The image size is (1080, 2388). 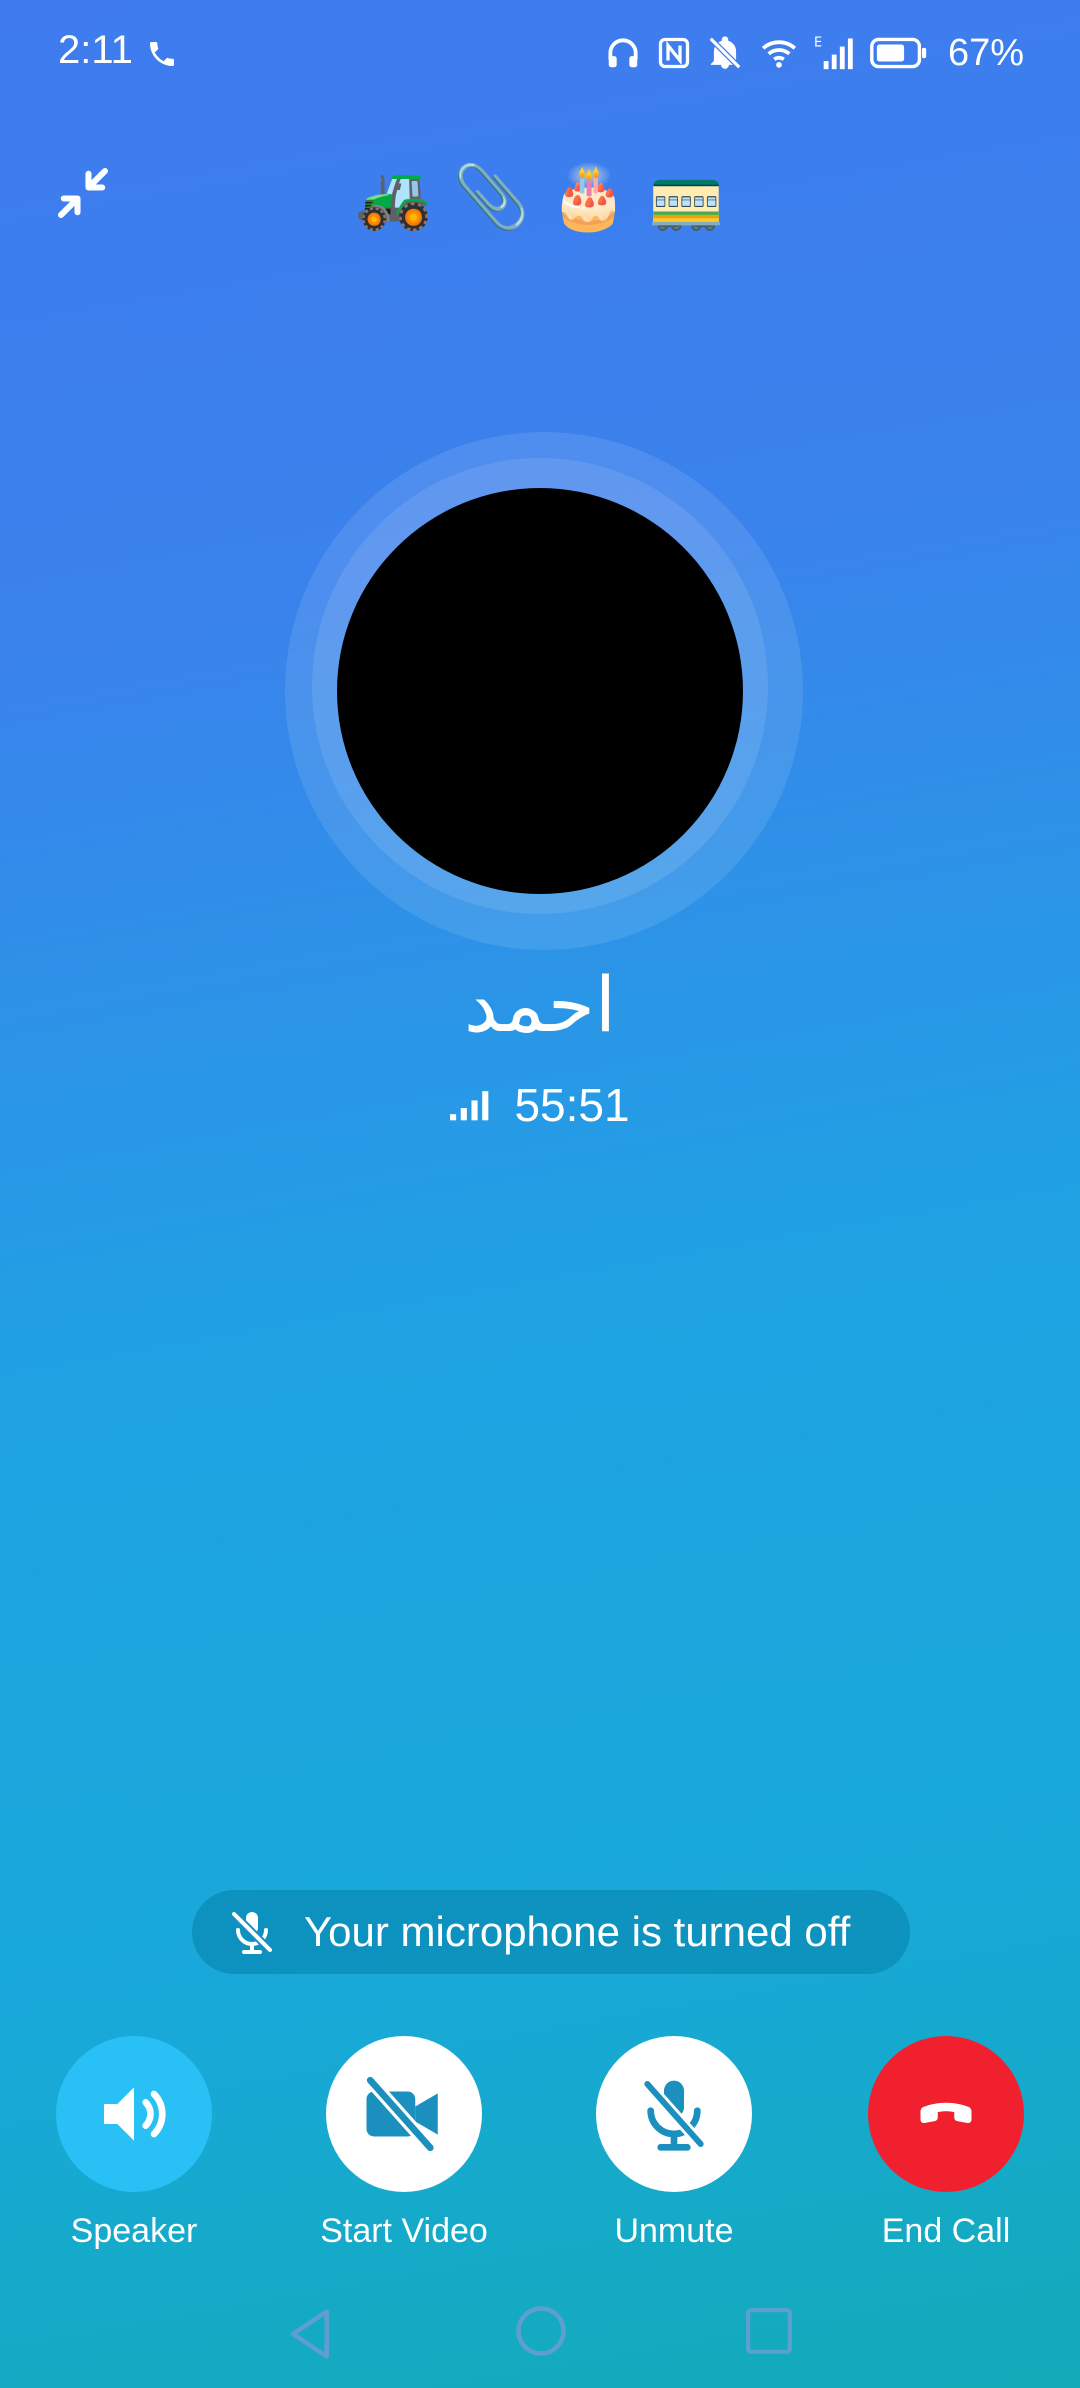 What do you see at coordinates (577, 1931) in the screenshot?
I see `microphone-off-text: Your microphone is turned off` at bounding box center [577, 1931].